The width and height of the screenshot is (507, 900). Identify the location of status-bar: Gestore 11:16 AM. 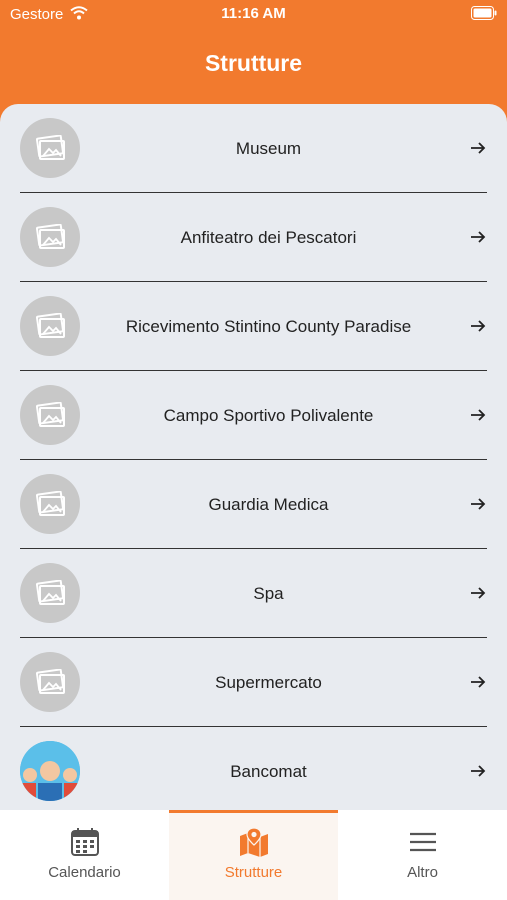
(253, 15).